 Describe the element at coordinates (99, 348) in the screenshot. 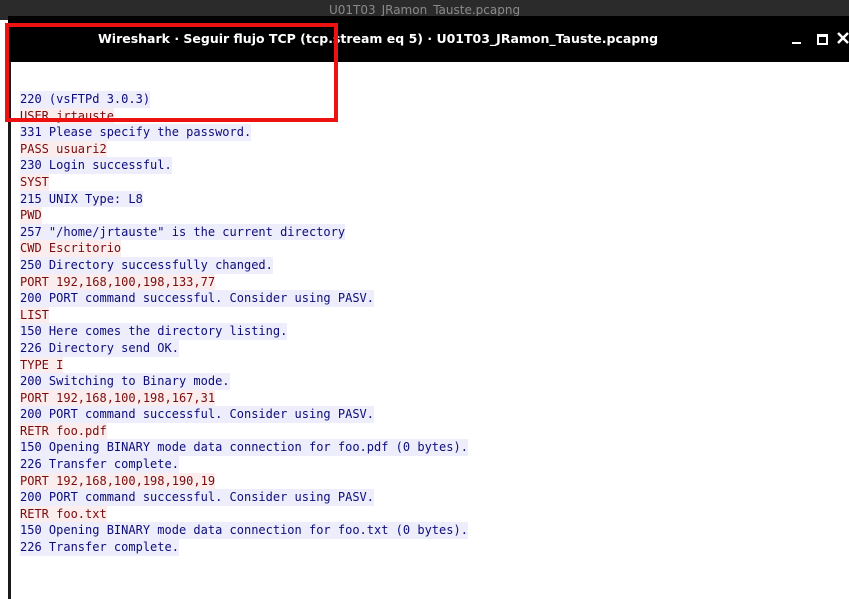

I see `server-stream-line: 226 Directory send OK.` at that location.